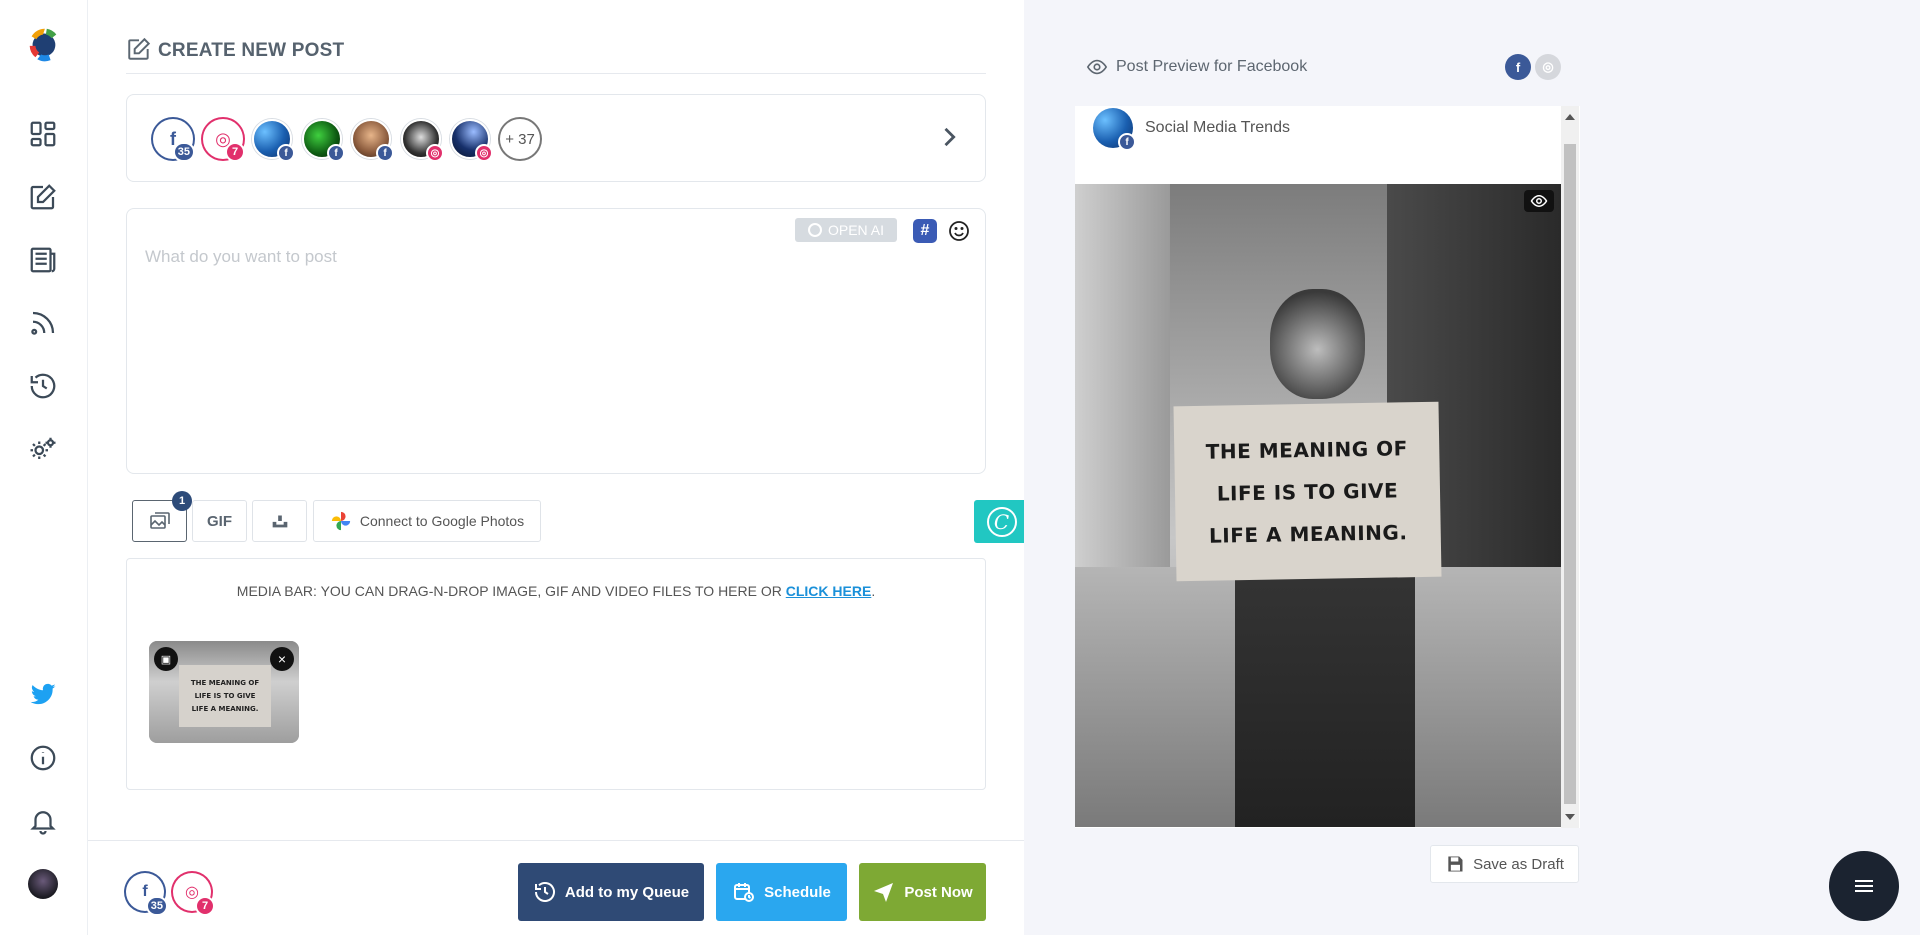  Describe the element at coordinates (1570, 117) in the screenshot. I see `scroll-up-icon` at that location.